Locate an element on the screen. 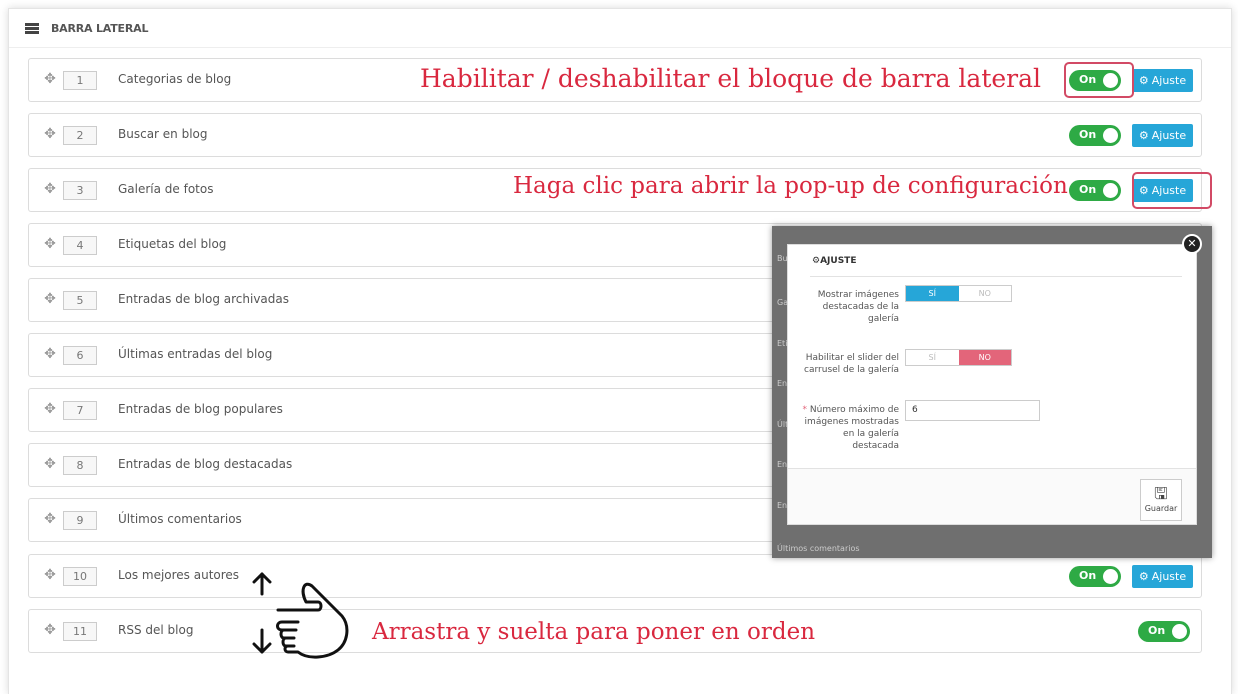 Image resolution: width=1238 pixels, height=694 pixels. toggle-highlight-box is located at coordinates (1099, 80).